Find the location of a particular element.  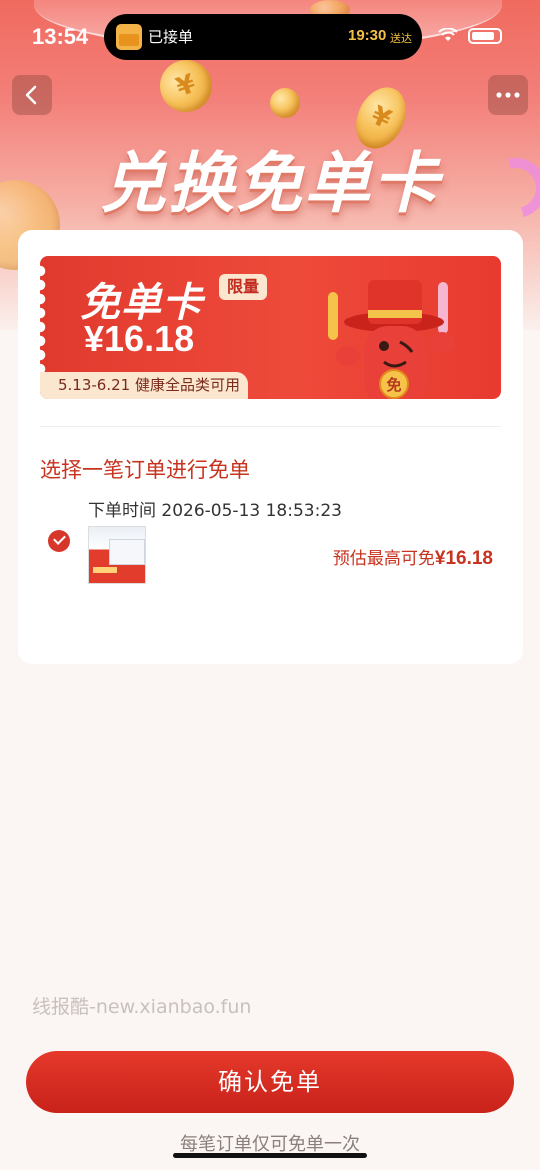

mascot-illustration: 免 is located at coordinates (391, 339).